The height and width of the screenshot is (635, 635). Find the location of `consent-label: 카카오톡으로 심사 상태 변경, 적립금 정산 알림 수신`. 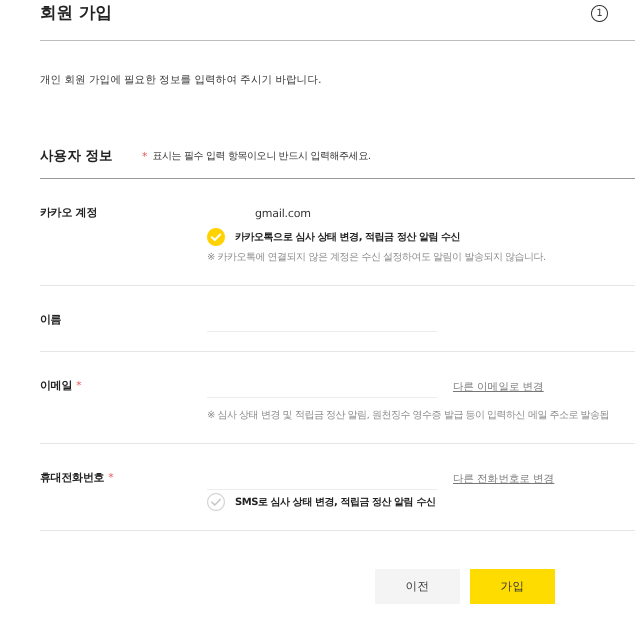

consent-label: 카카오톡으로 심사 상태 변경, 적립금 정산 알림 수신 is located at coordinates (347, 237).